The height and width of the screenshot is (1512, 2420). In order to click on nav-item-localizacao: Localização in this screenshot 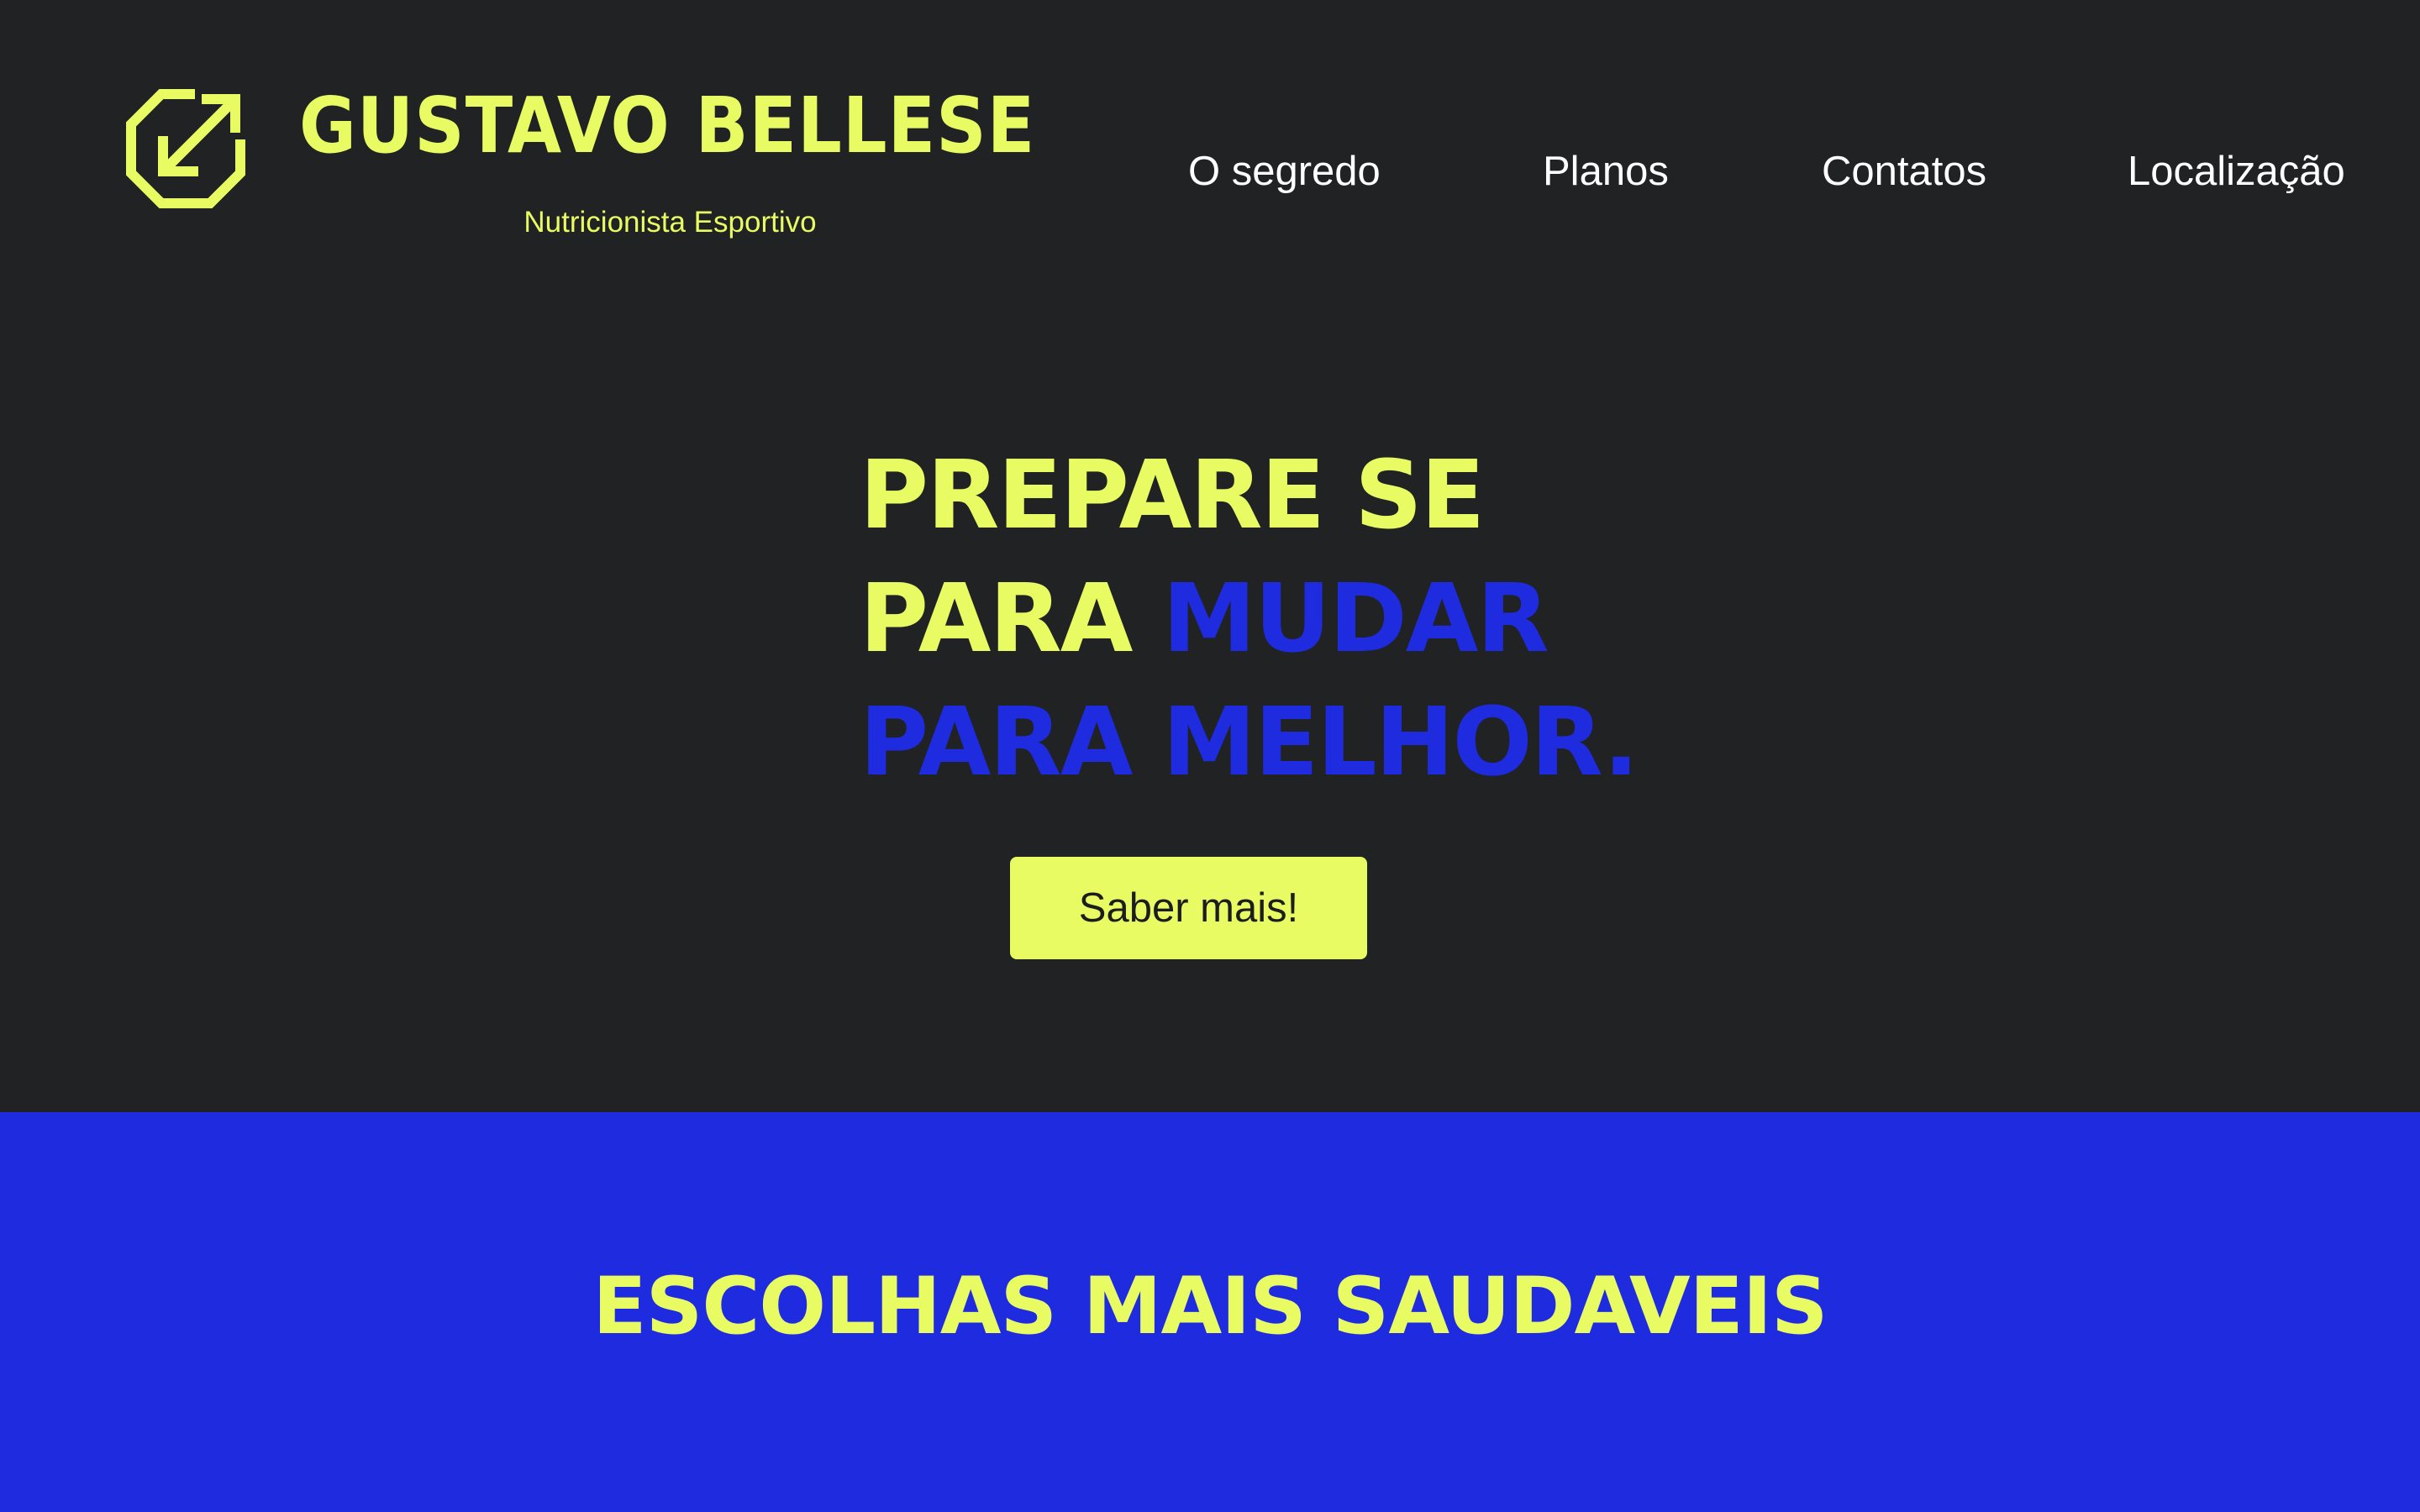, I will do `click(2236, 172)`.